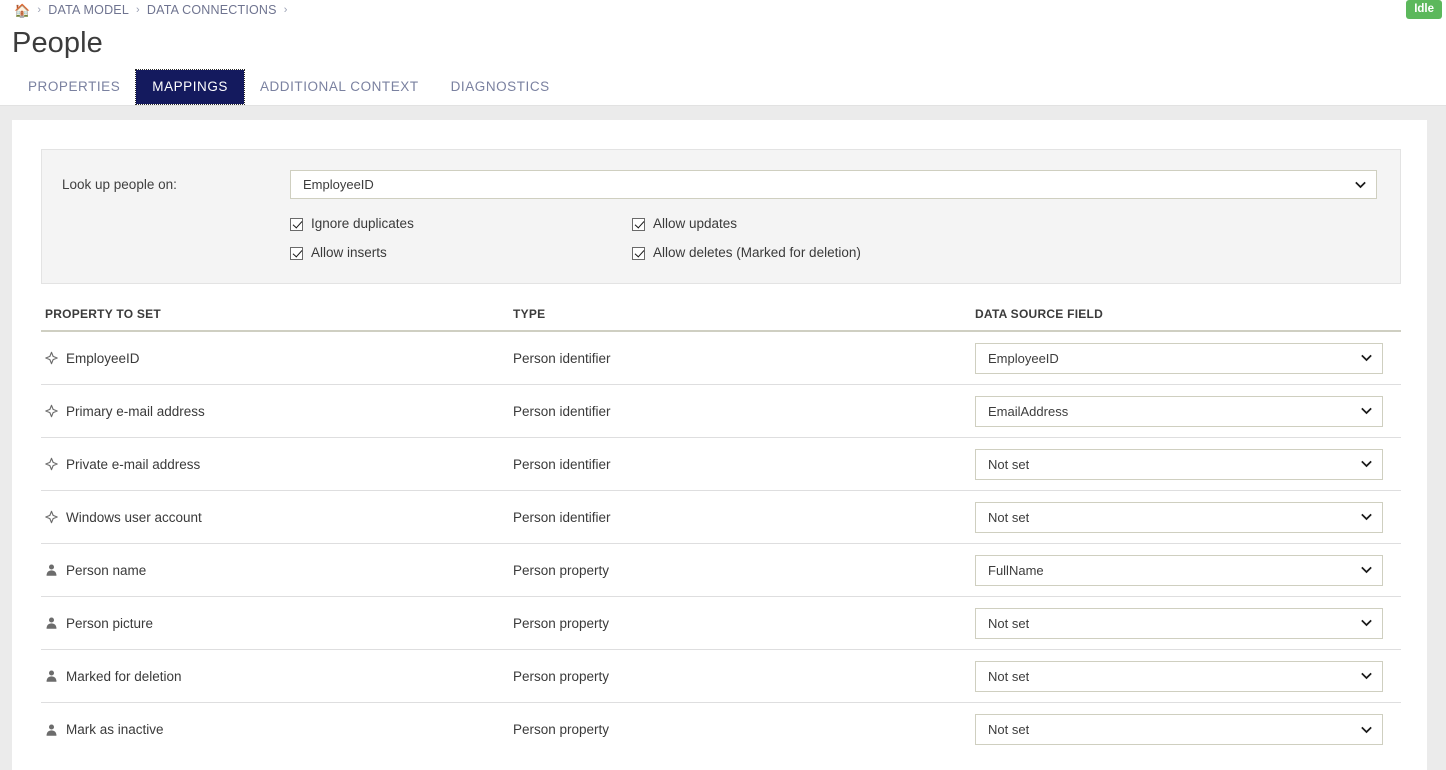  I want to click on table-row: Person name Person property FullName, so click(721, 570).